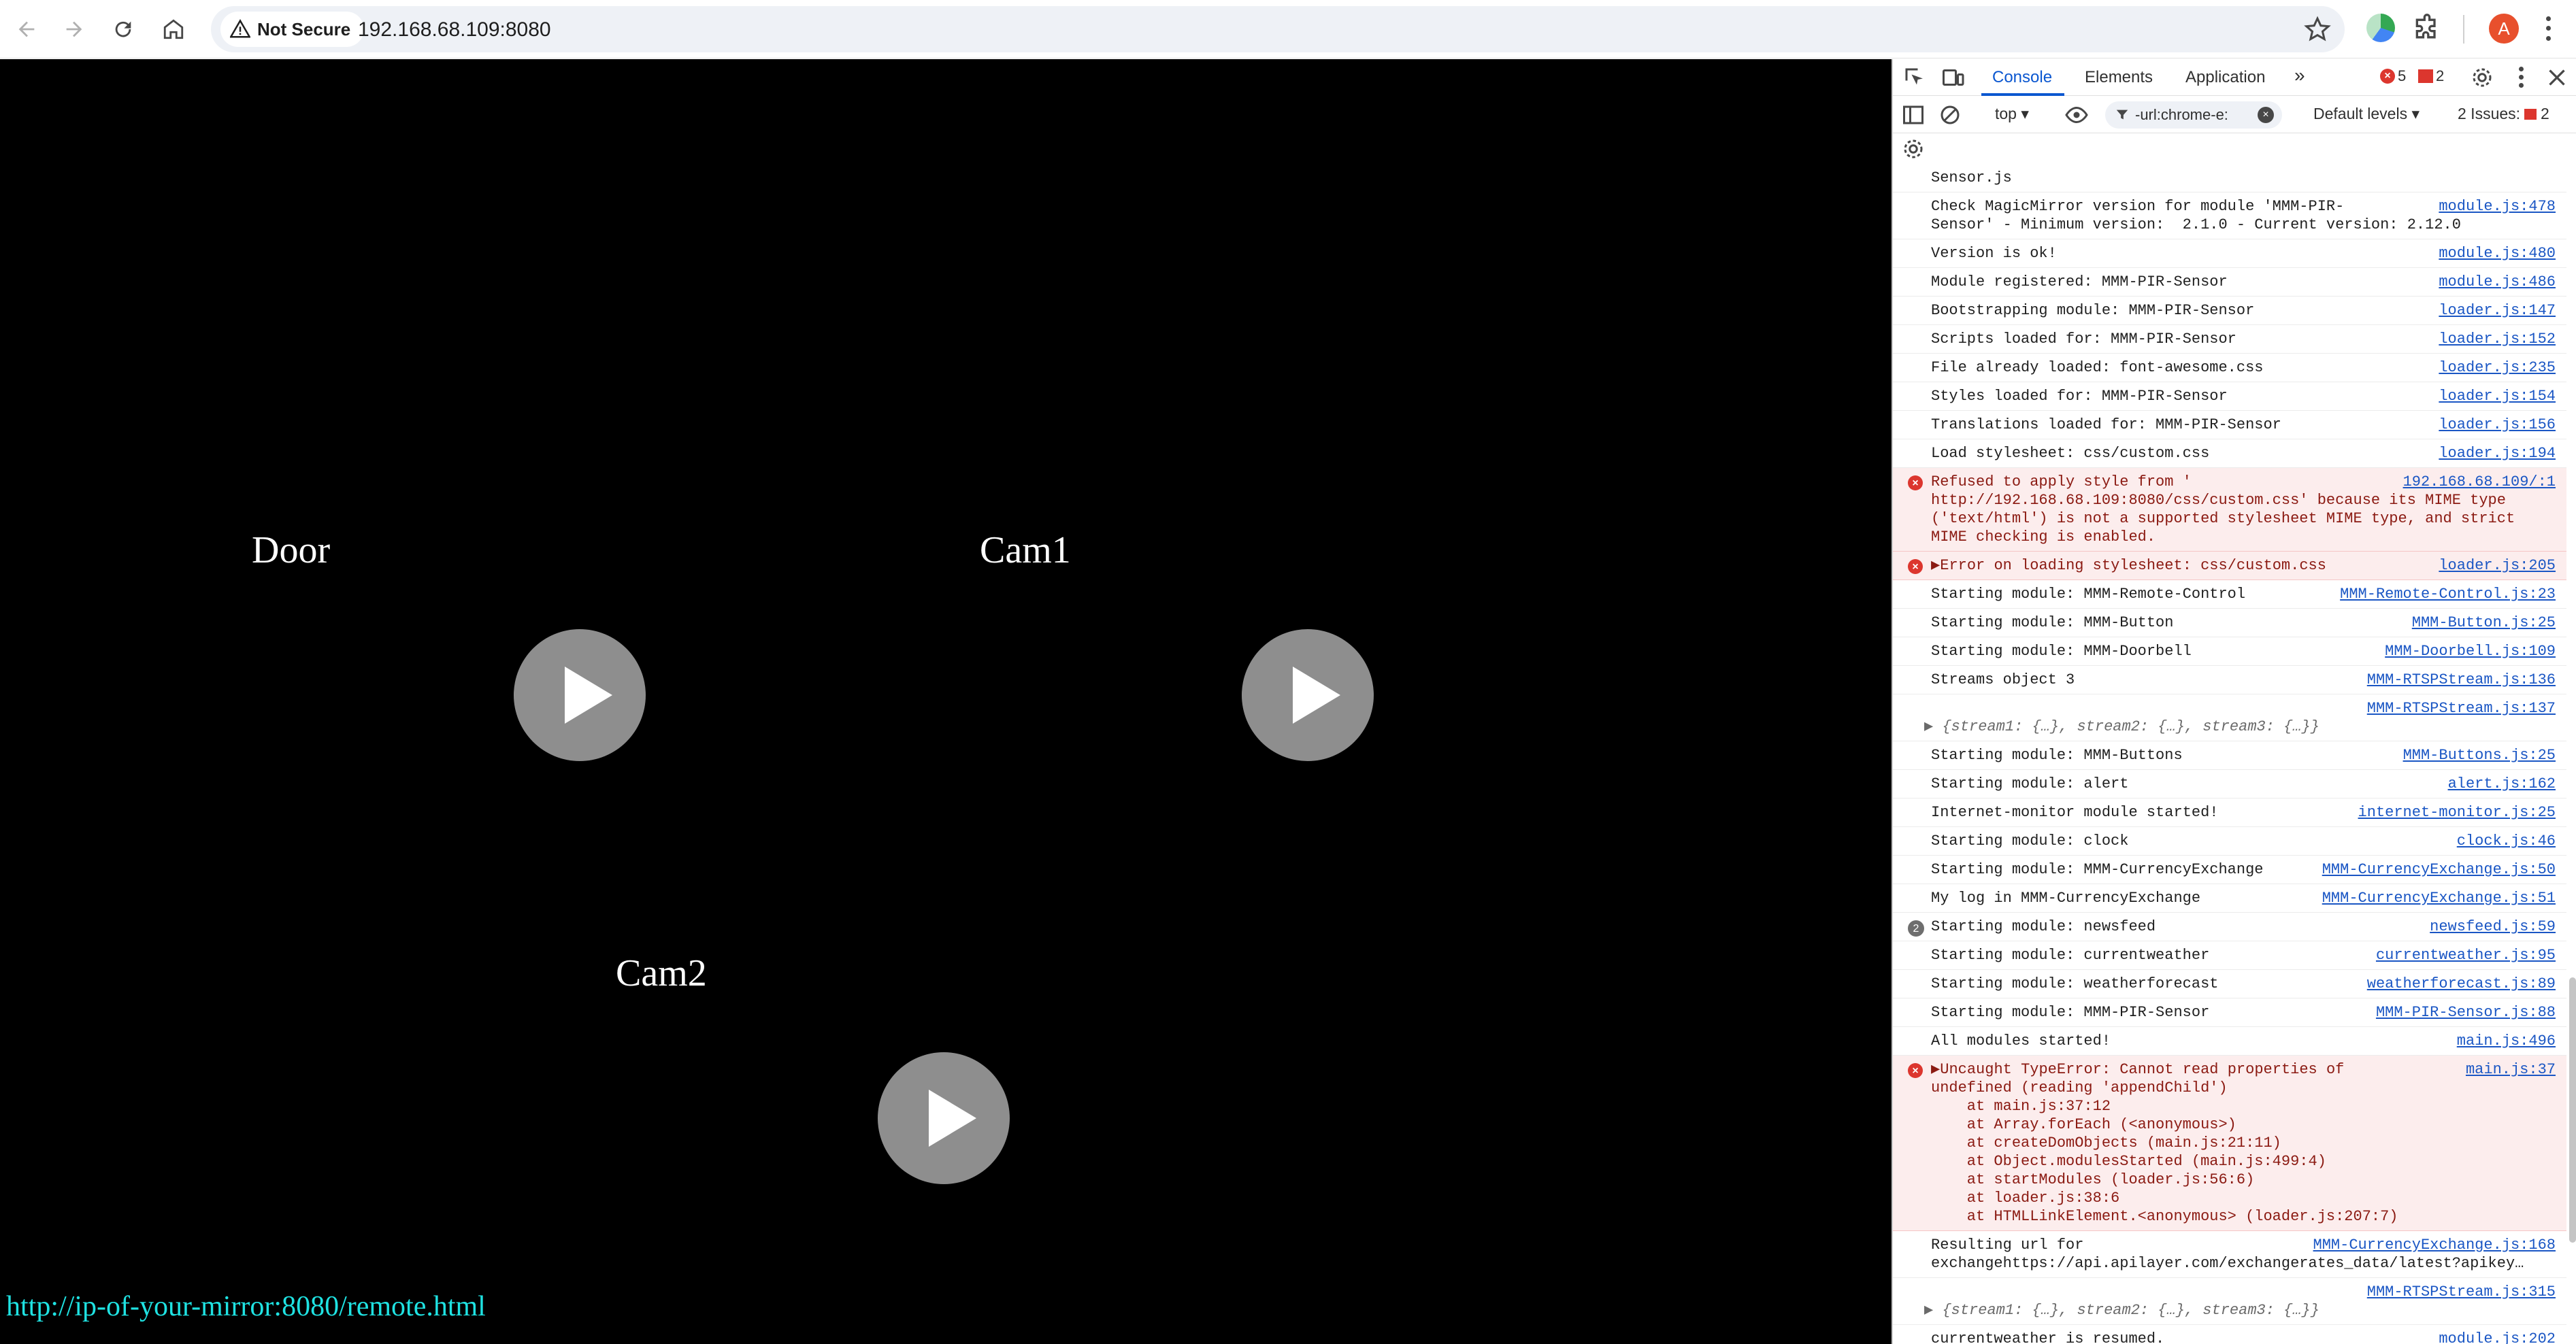  I want to click on console-source-link: main.js:37, so click(2511, 1069).